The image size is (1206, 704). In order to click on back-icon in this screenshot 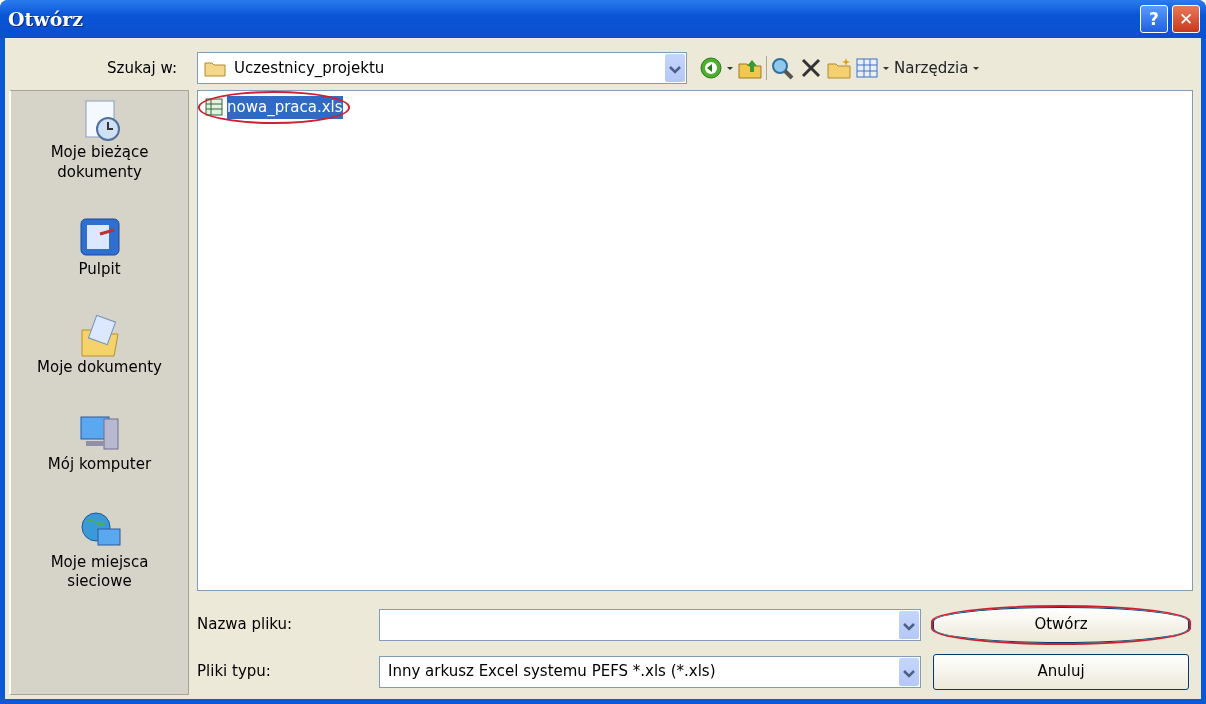, I will do `click(711, 68)`.